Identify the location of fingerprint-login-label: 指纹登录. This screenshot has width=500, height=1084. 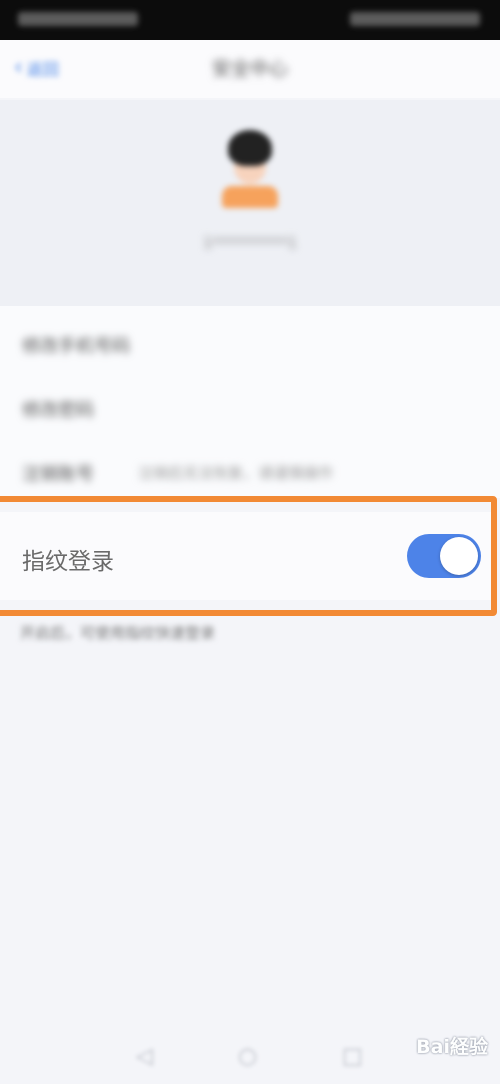
(68, 562).